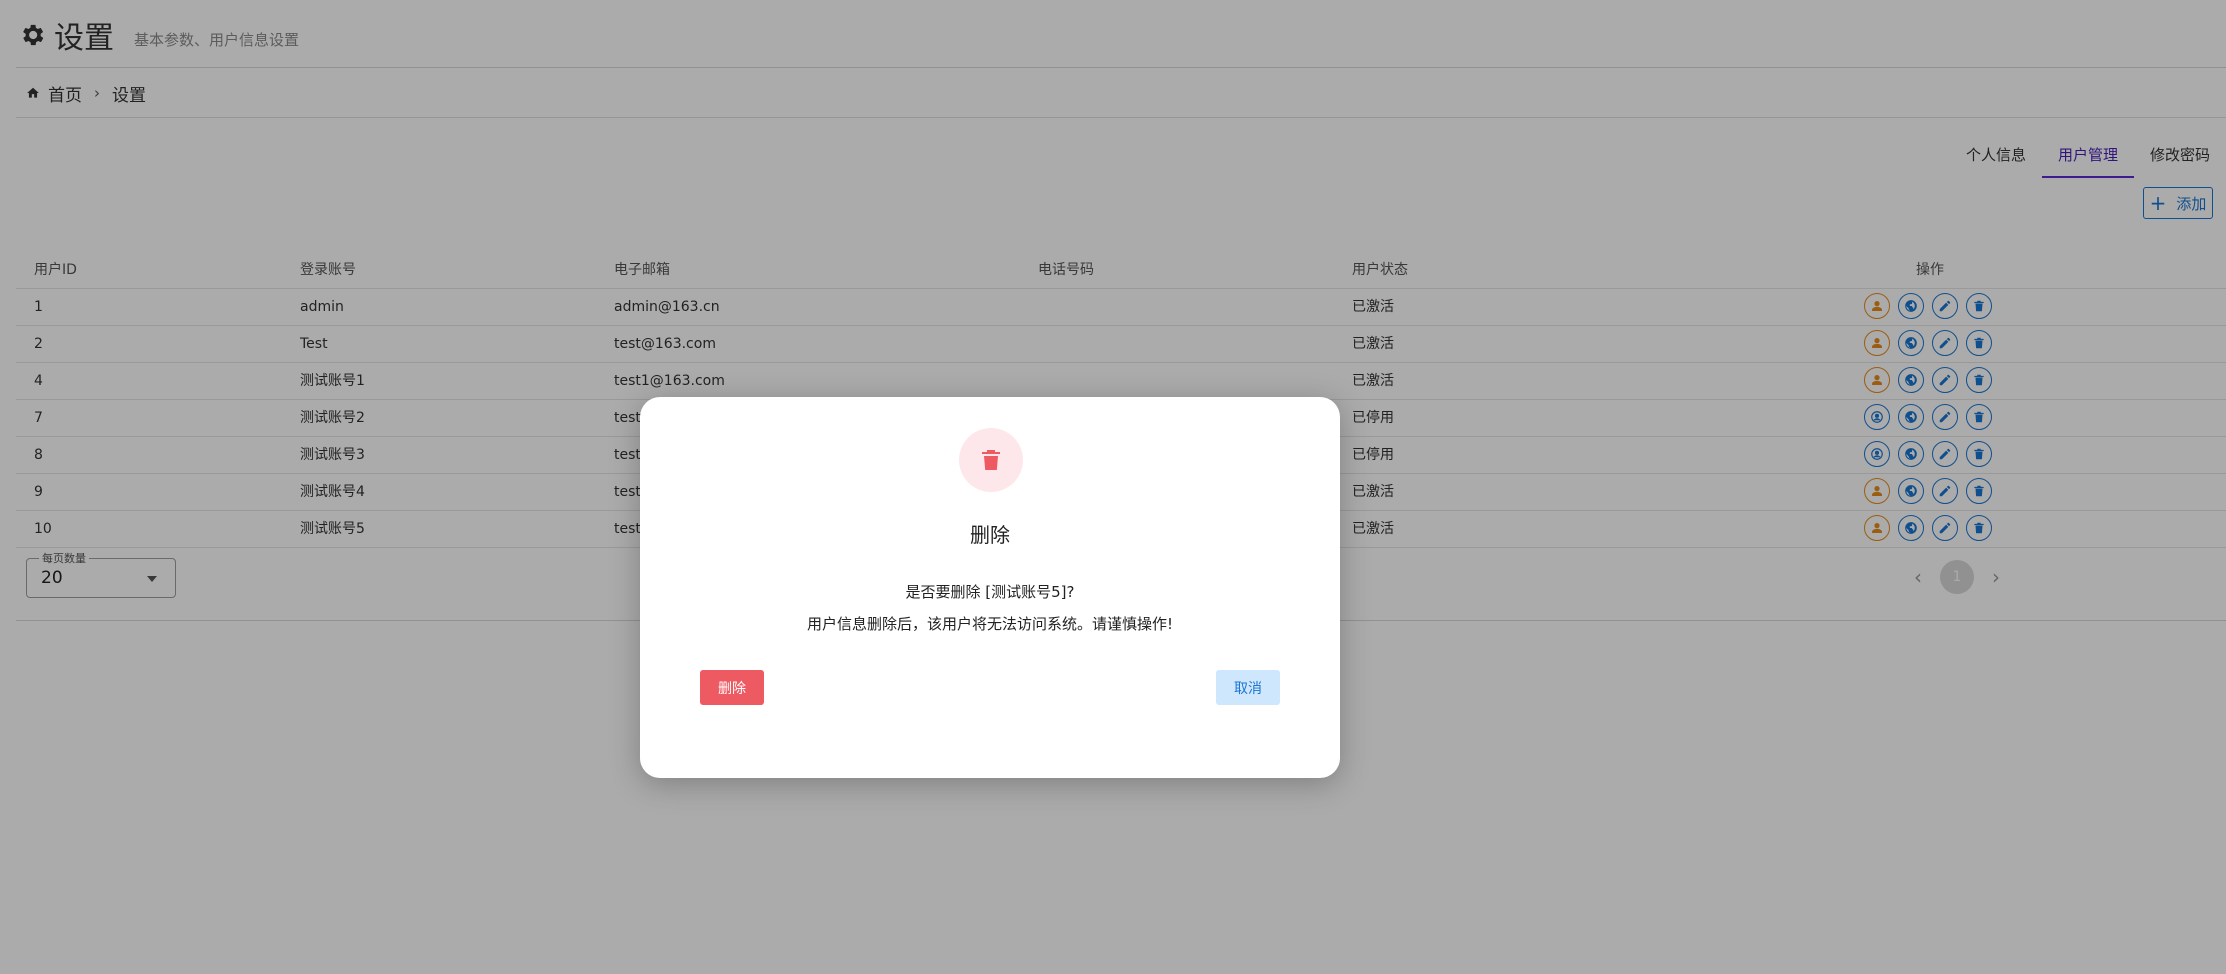 The width and height of the screenshot is (2226, 974). I want to click on trash-icon, so click(991, 460).